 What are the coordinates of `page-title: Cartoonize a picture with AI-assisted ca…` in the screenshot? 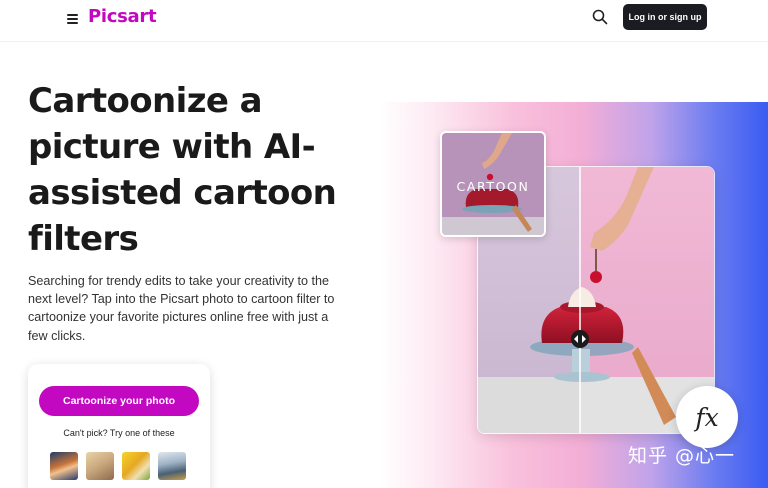 It's located at (182, 170).